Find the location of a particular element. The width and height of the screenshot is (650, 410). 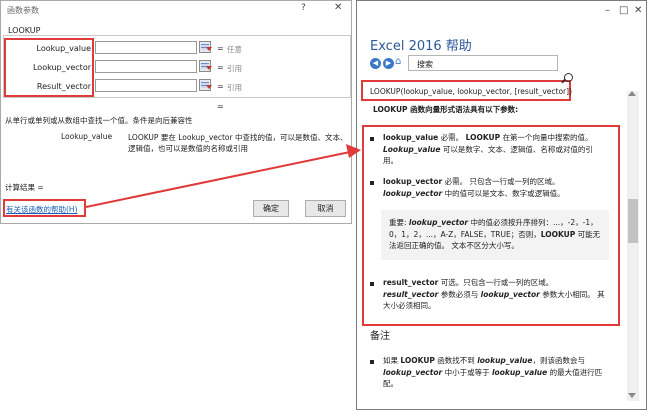

search-placeholder: 搜索 is located at coordinates (425, 64).